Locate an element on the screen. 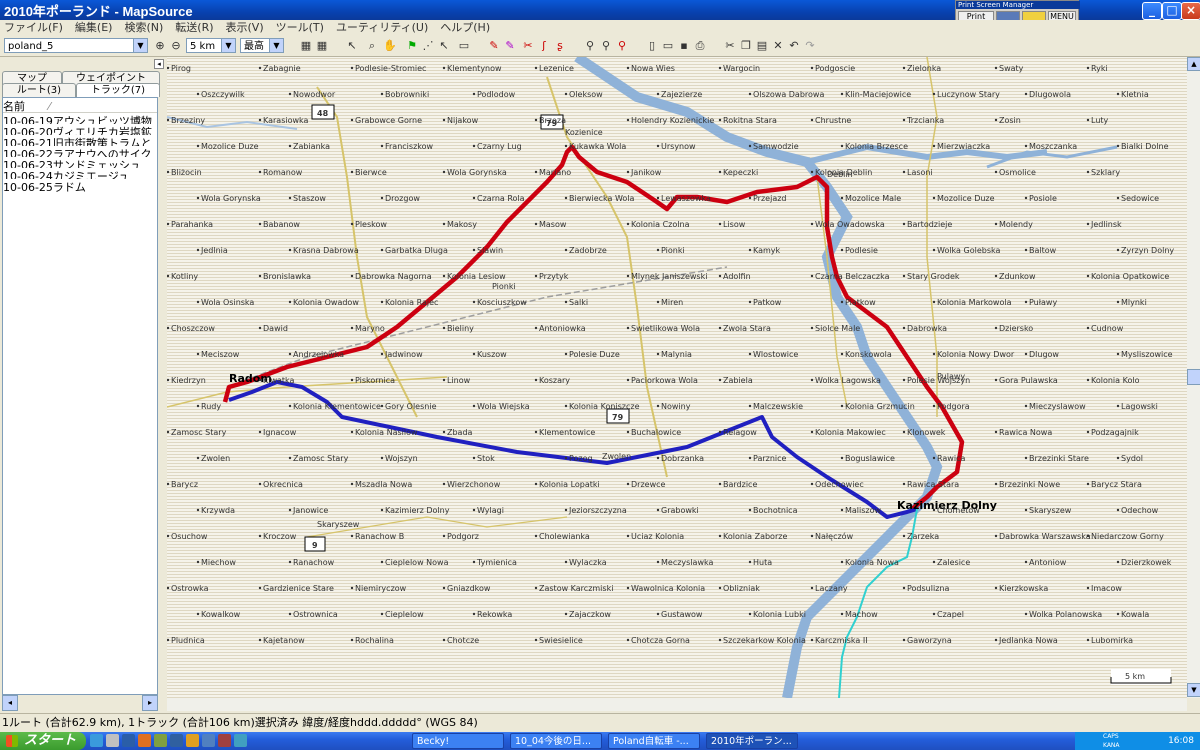  place-label: Bartodzieje is located at coordinates (929, 224).